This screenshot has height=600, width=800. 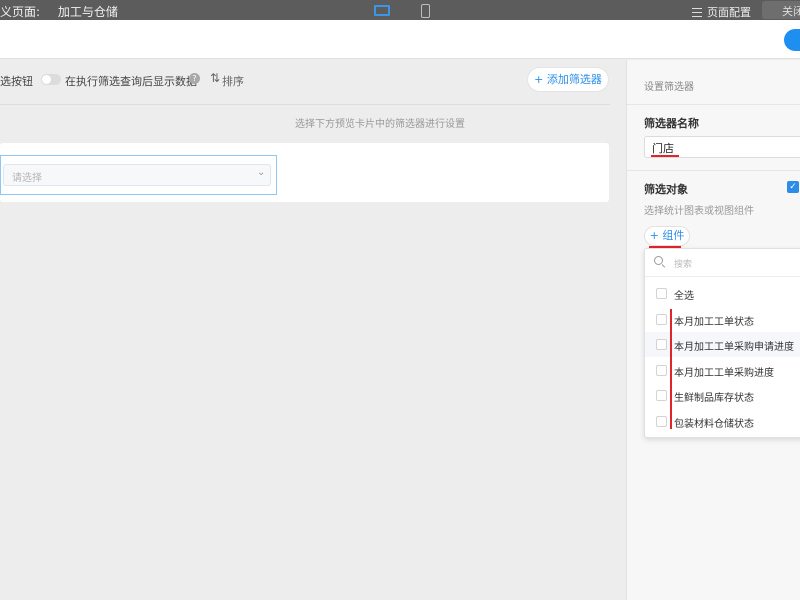 I want to click on filter-target-checkbox: ✓, so click(x=793, y=187).